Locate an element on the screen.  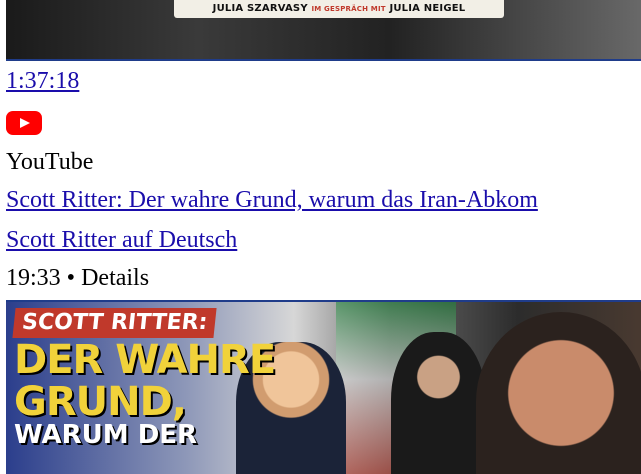
channel-link: Scott Ritter auf Deutsch is located at coordinates (121, 240).